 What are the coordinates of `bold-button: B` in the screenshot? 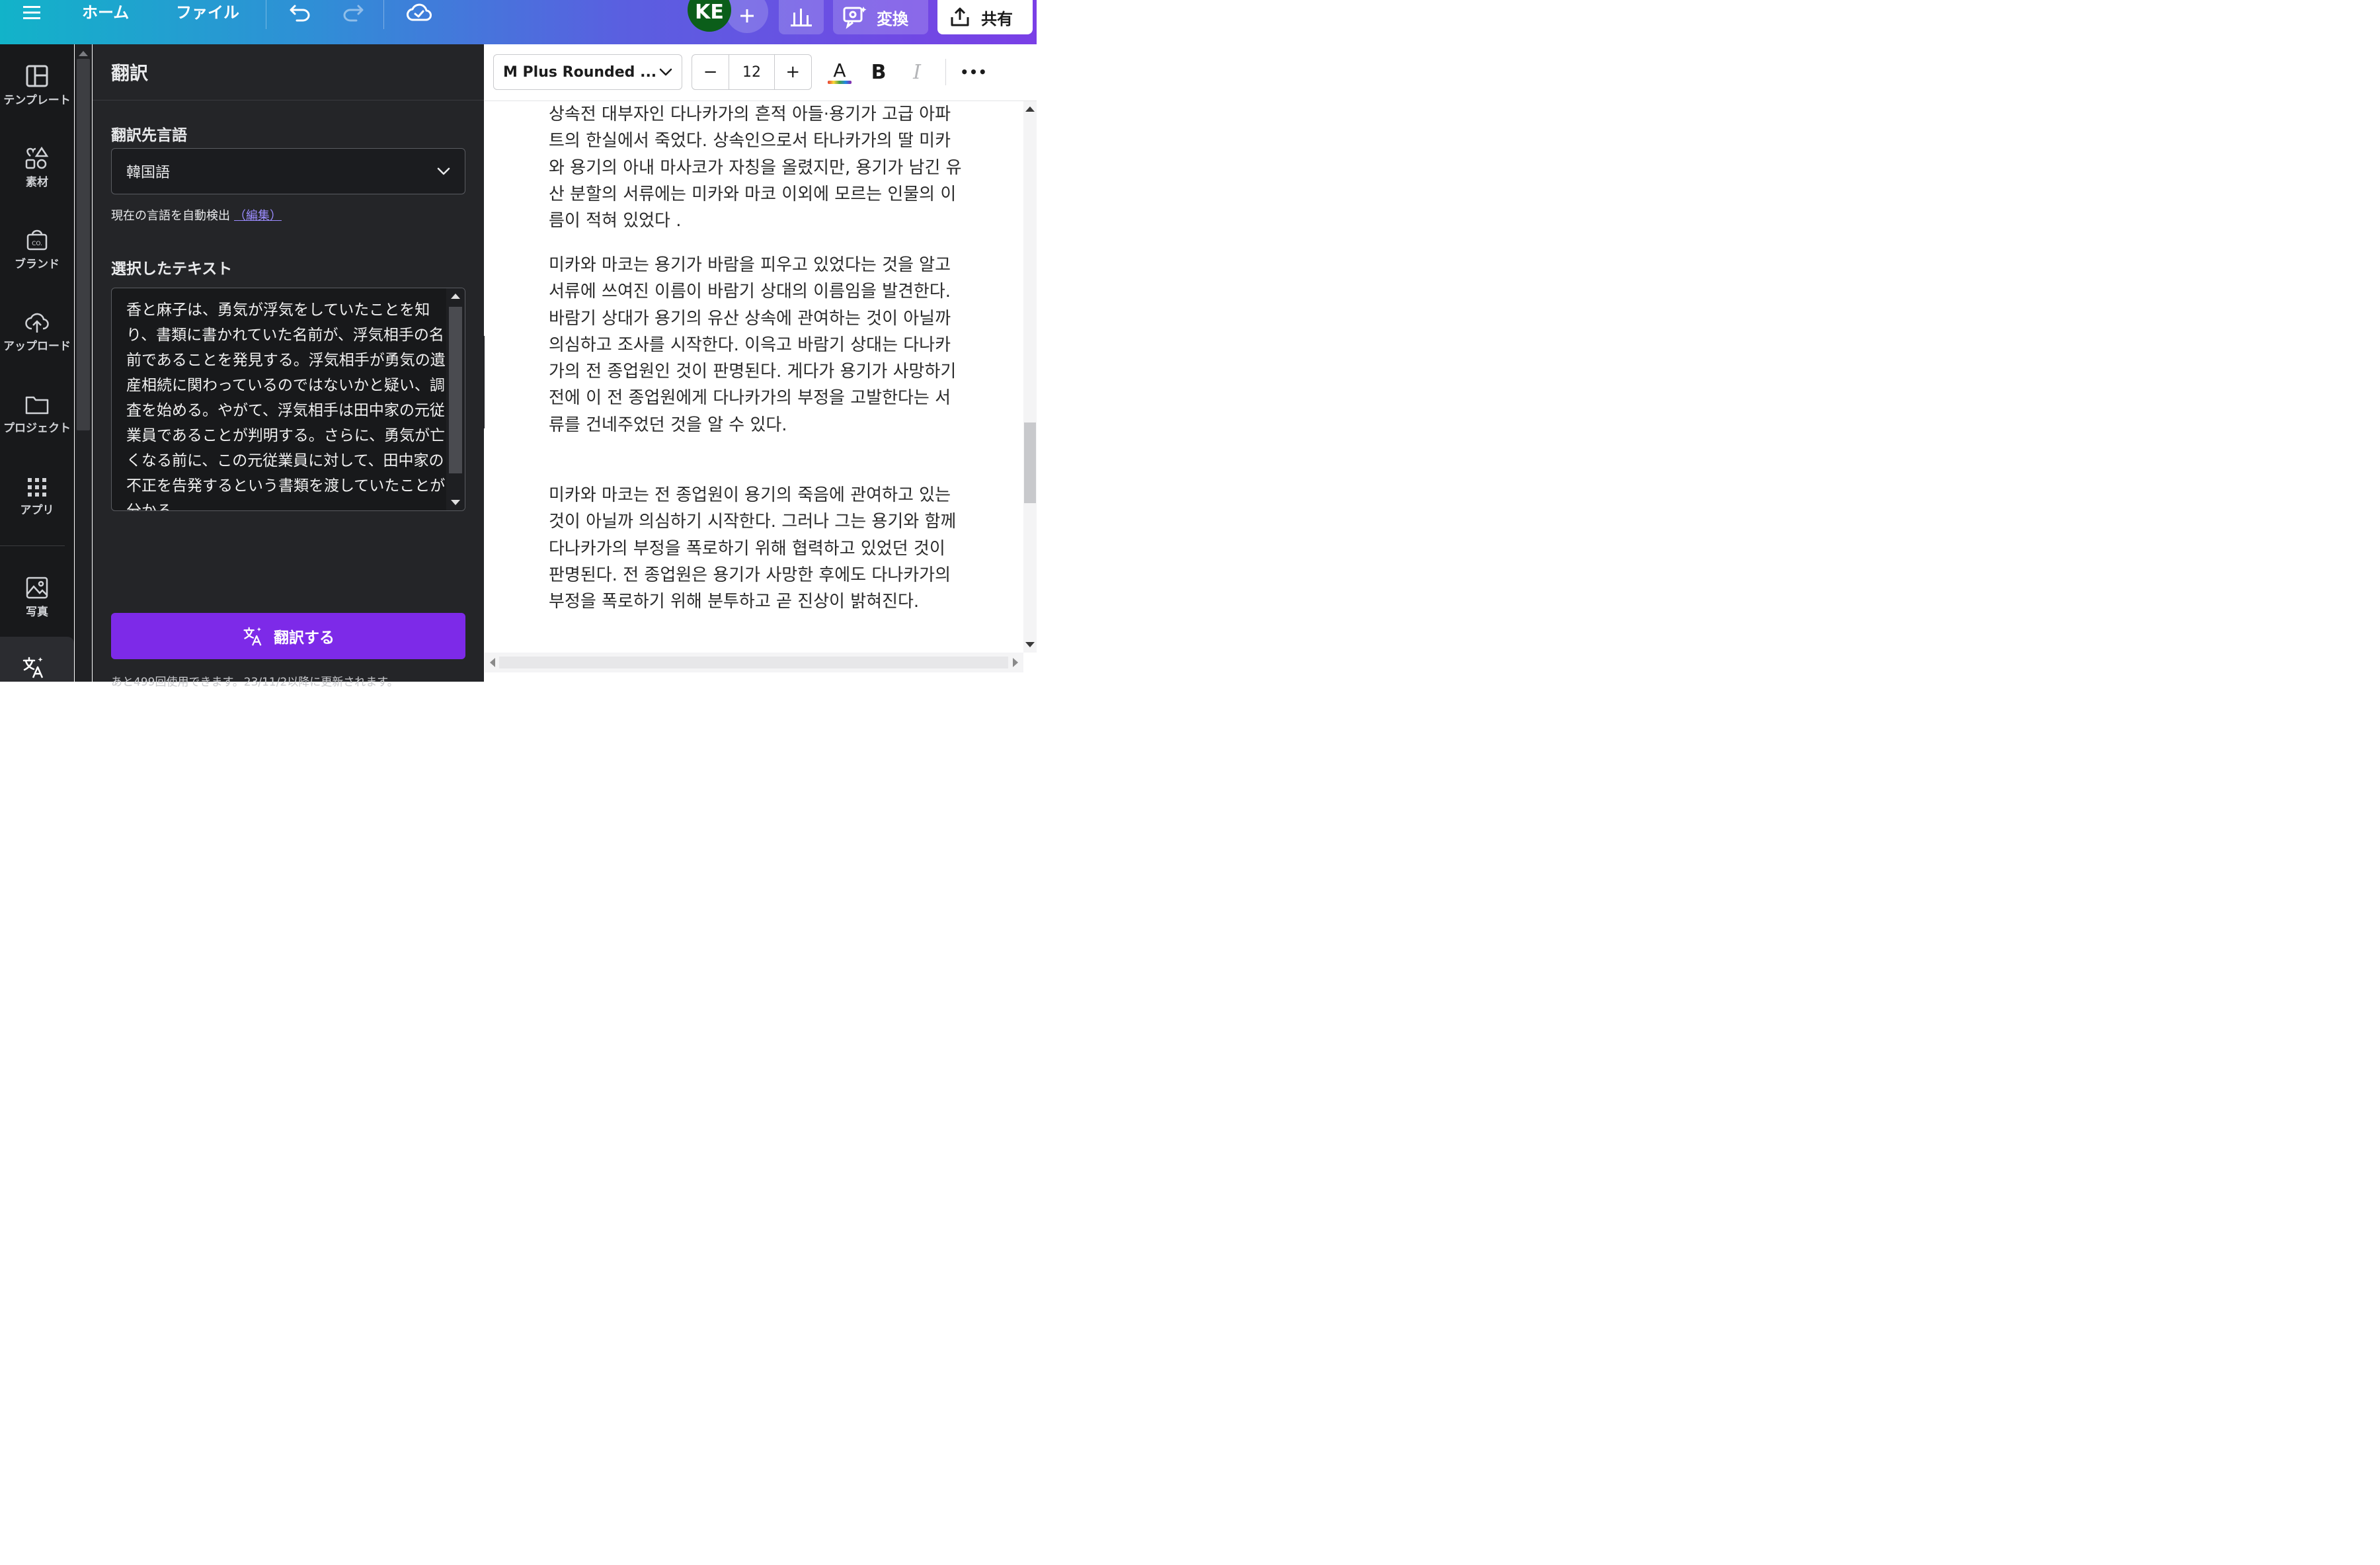 It's located at (879, 72).